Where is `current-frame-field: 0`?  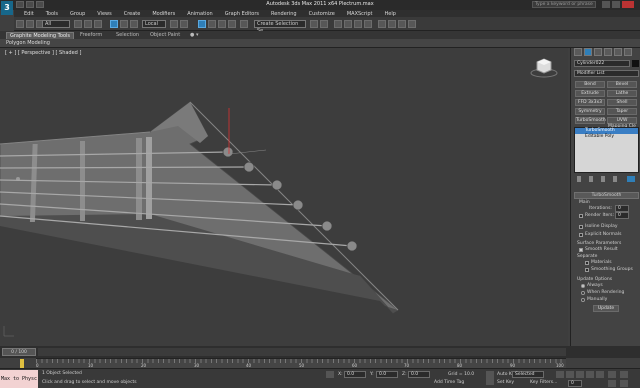 current-frame-field: 0 is located at coordinates (575, 383).